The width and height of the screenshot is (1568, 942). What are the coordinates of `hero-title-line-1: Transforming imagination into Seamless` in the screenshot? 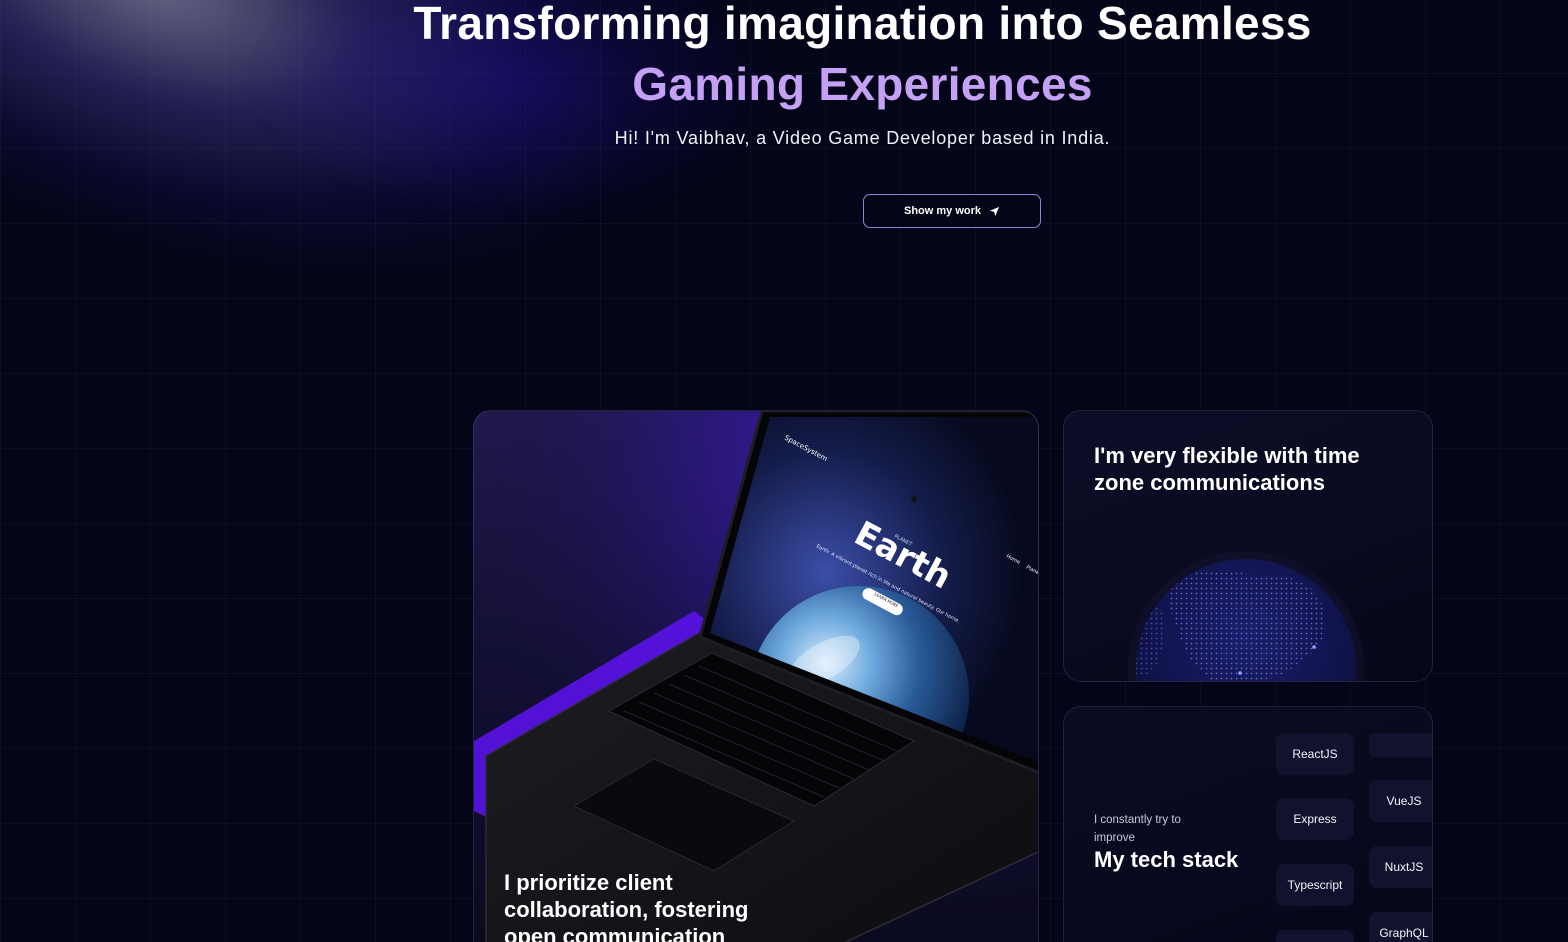 It's located at (862, 24).